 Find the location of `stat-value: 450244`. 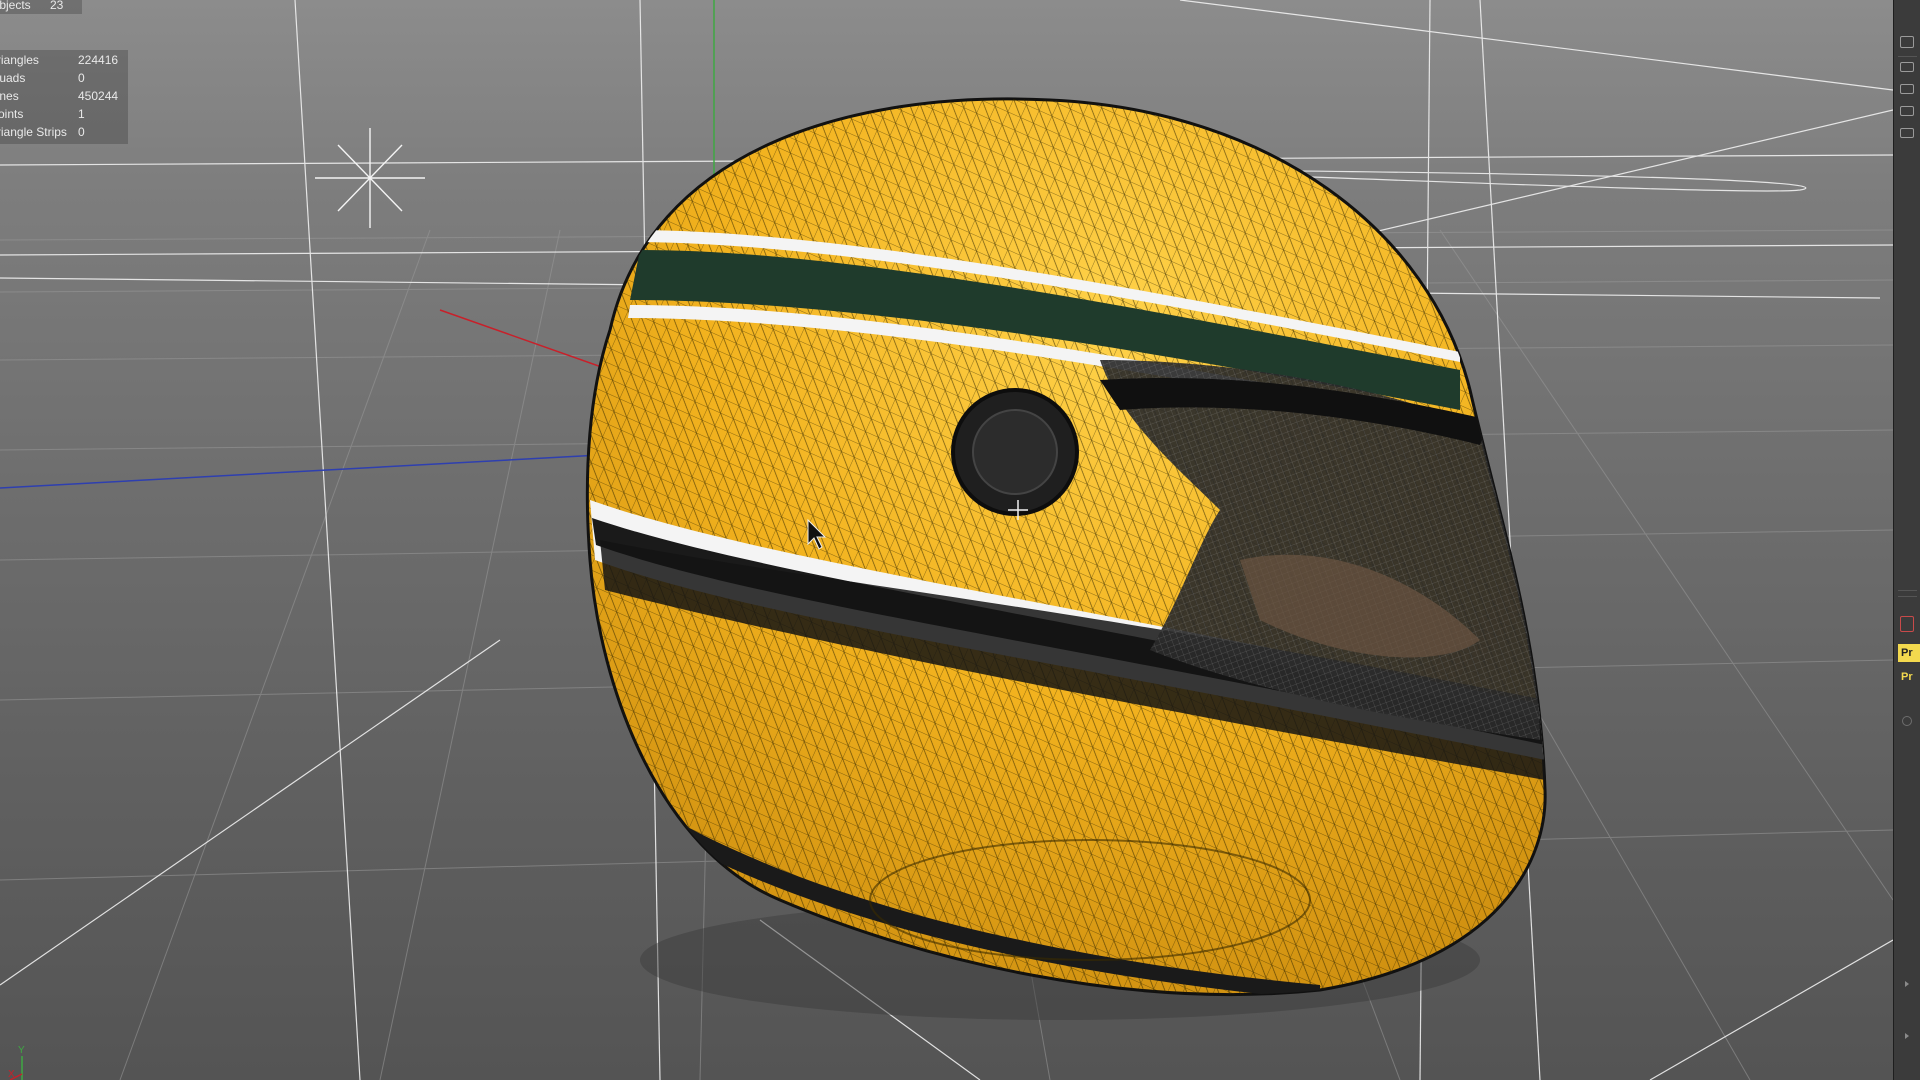

stat-value: 450244 is located at coordinates (98, 96).